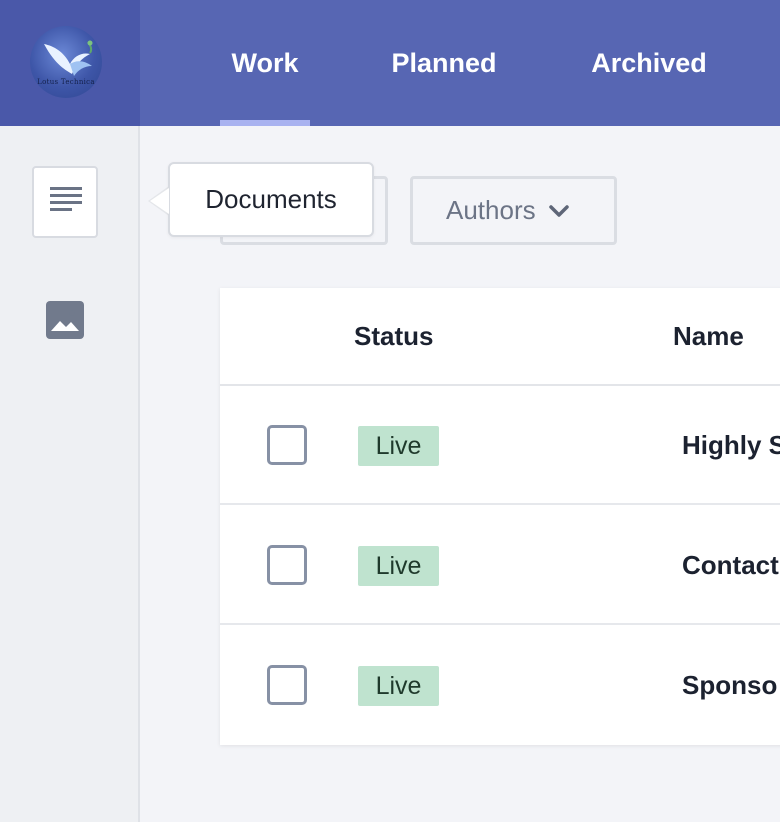 The height and width of the screenshot is (822, 780). I want to click on documents-icon, so click(66, 201).